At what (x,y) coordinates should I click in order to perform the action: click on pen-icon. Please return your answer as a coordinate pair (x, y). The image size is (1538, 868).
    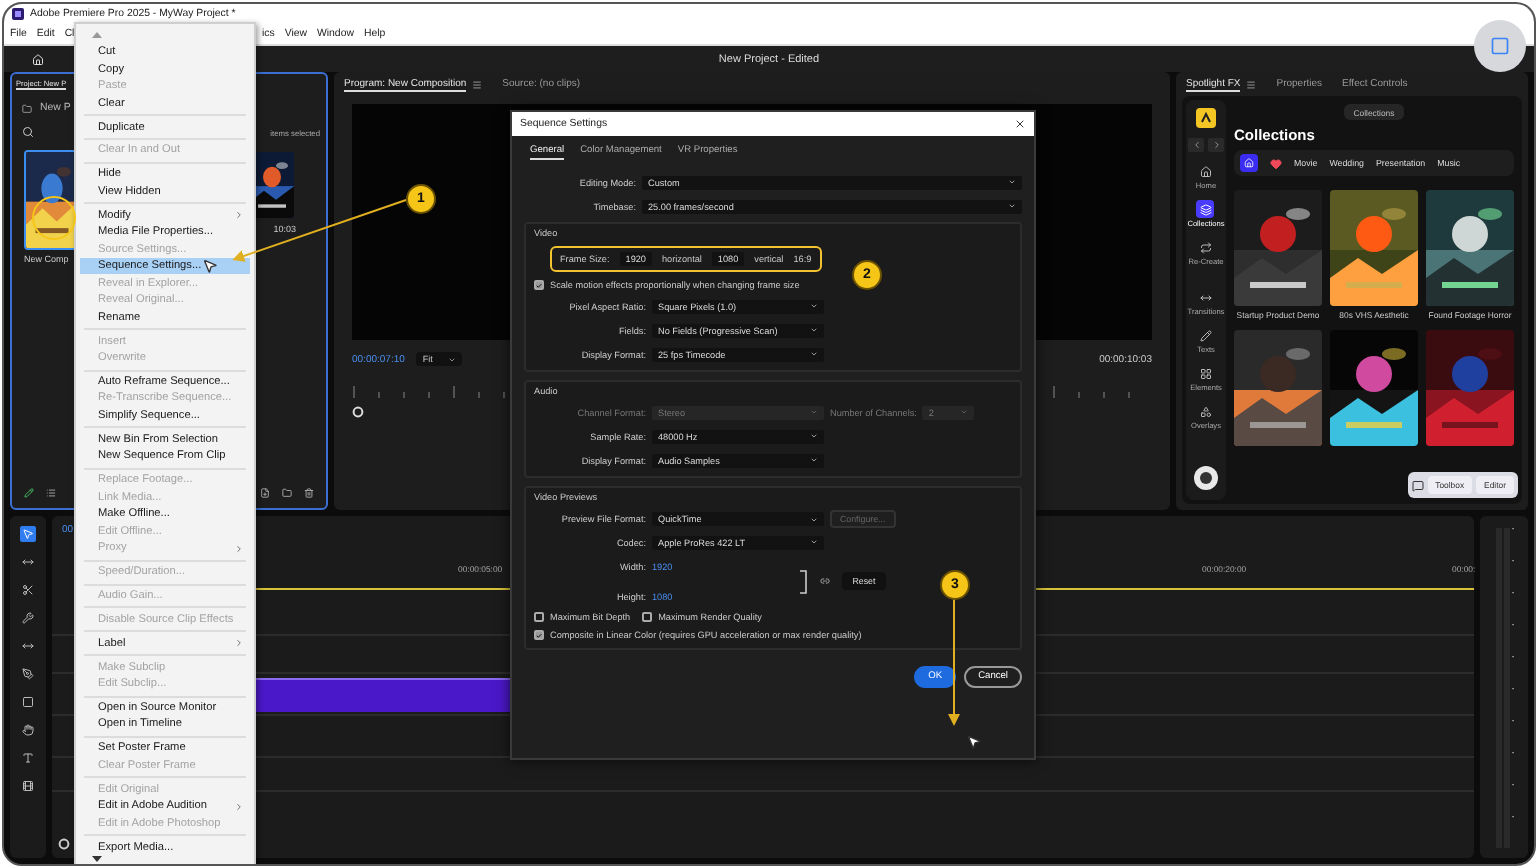
    Looking at the image, I should click on (28, 674).